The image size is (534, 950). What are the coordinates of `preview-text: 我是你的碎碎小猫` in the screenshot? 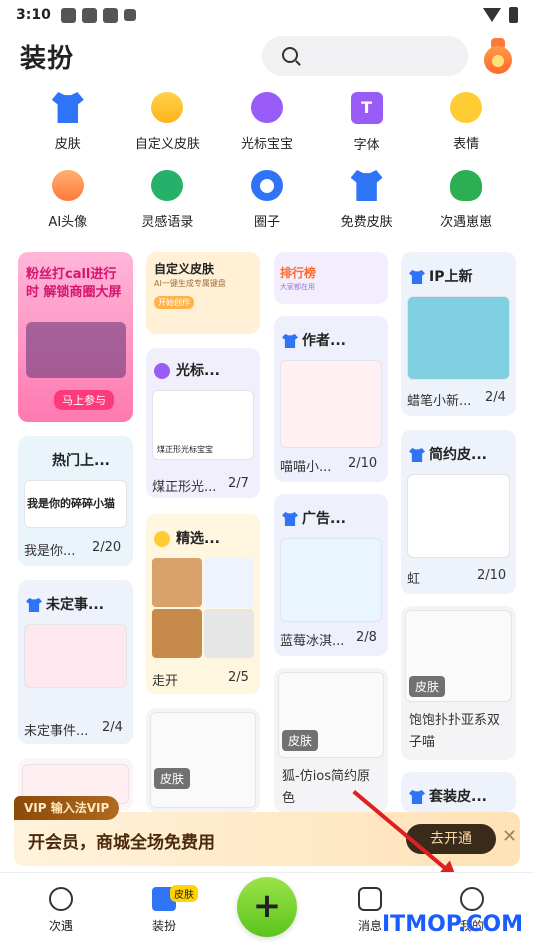 It's located at (71, 503).